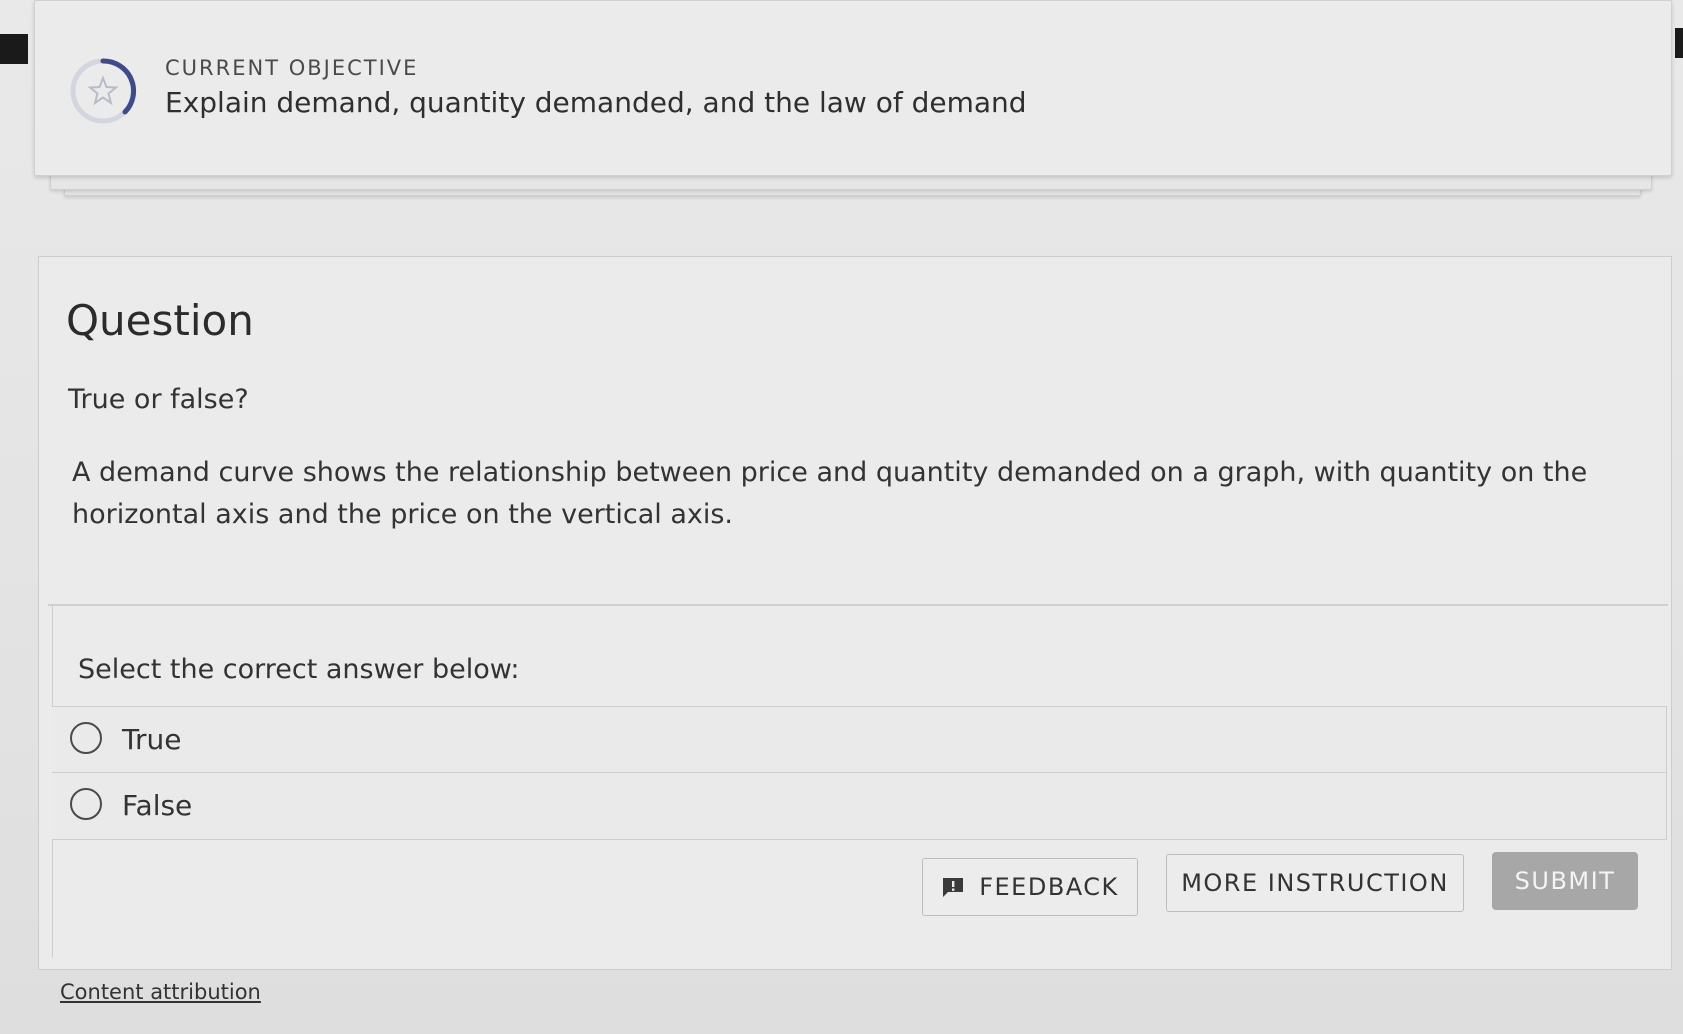 This screenshot has width=1683, height=1034. I want to click on more-instruction-button-label: MORE INSTRUCTION, so click(1315, 883).